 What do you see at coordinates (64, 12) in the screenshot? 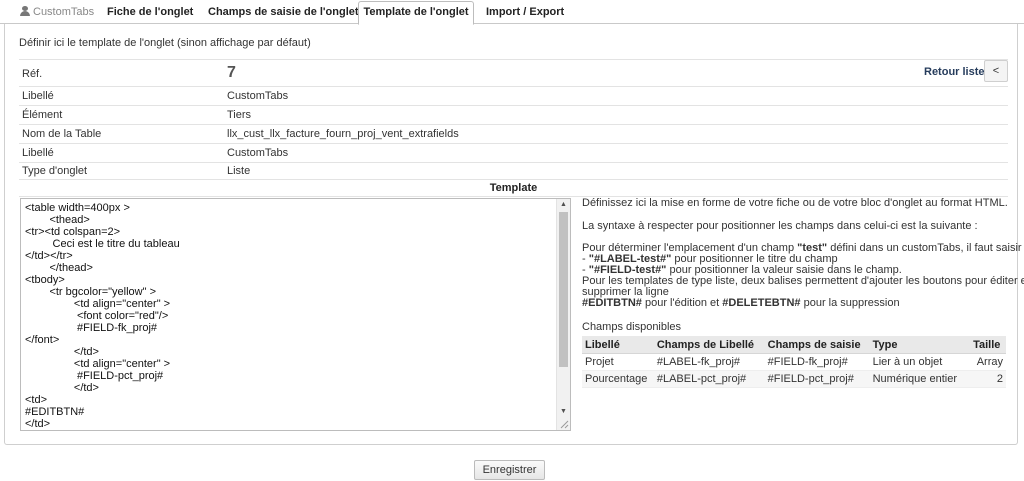
I see `tab-brand-label: CustomTabs` at bounding box center [64, 12].